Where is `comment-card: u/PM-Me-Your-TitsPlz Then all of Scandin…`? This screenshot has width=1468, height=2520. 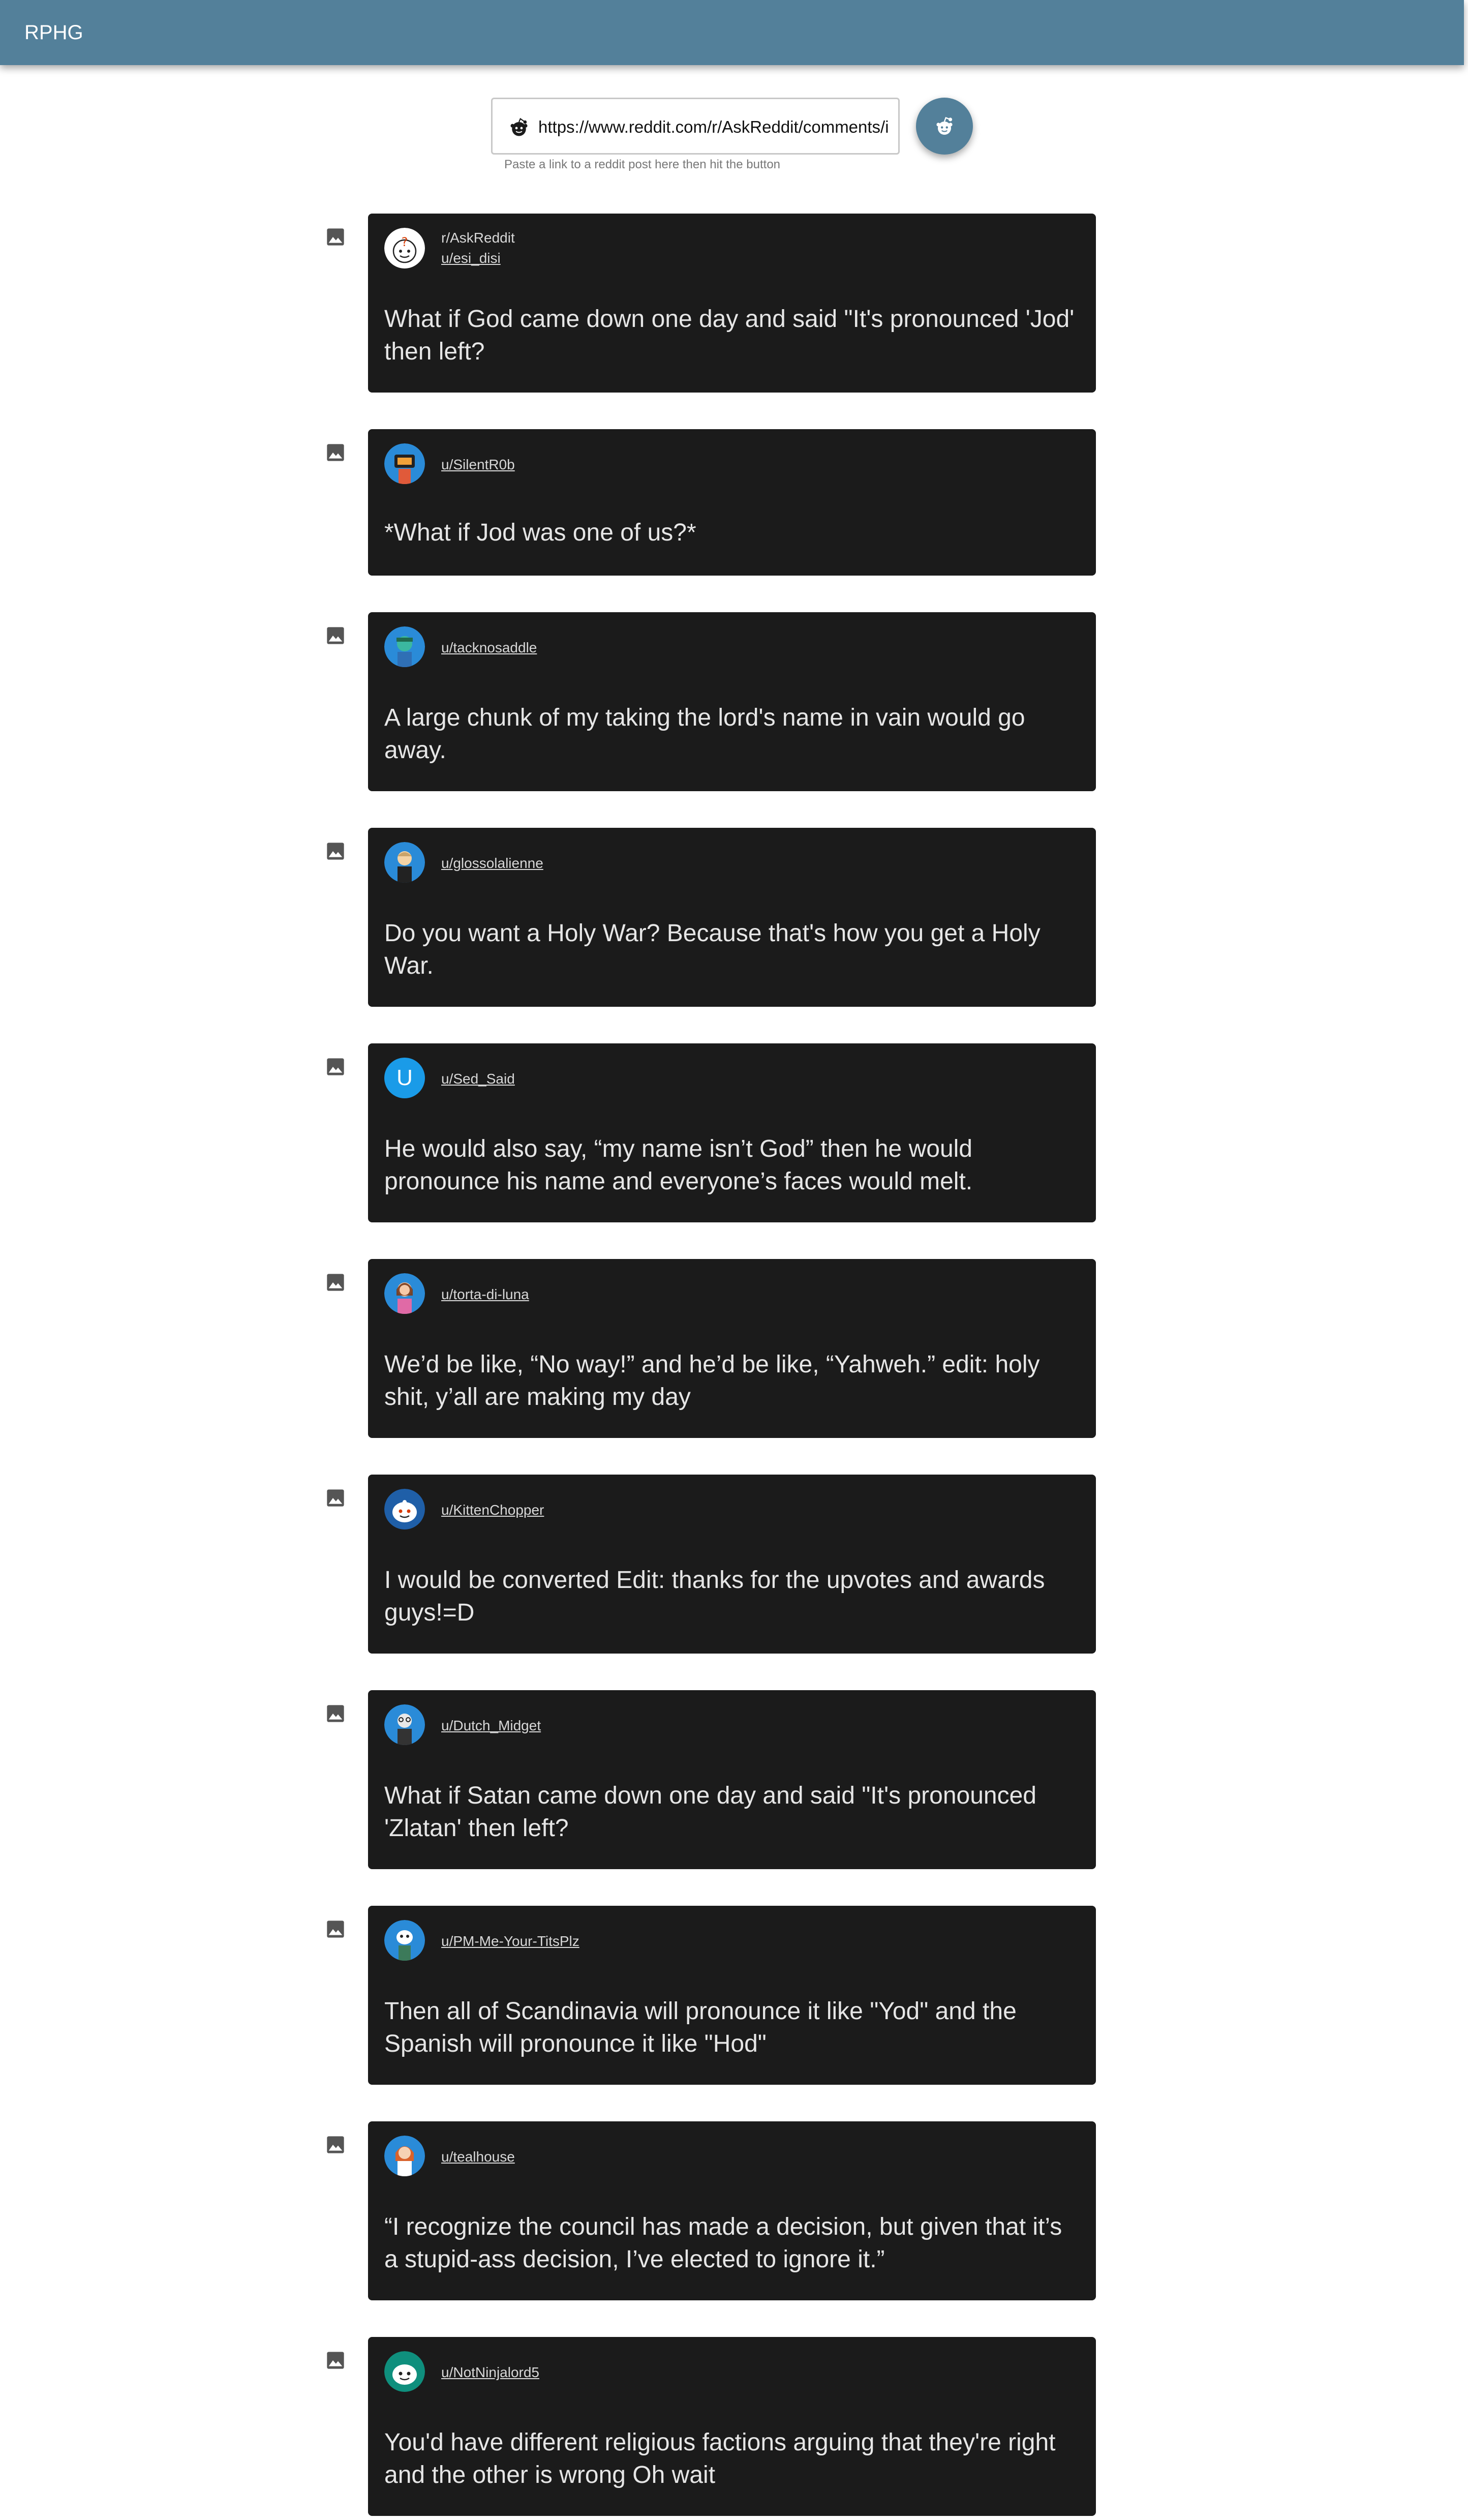
comment-card: u/PM-Me-Your-TitsPlz Then all of Scandin… is located at coordinates (732, 1995).